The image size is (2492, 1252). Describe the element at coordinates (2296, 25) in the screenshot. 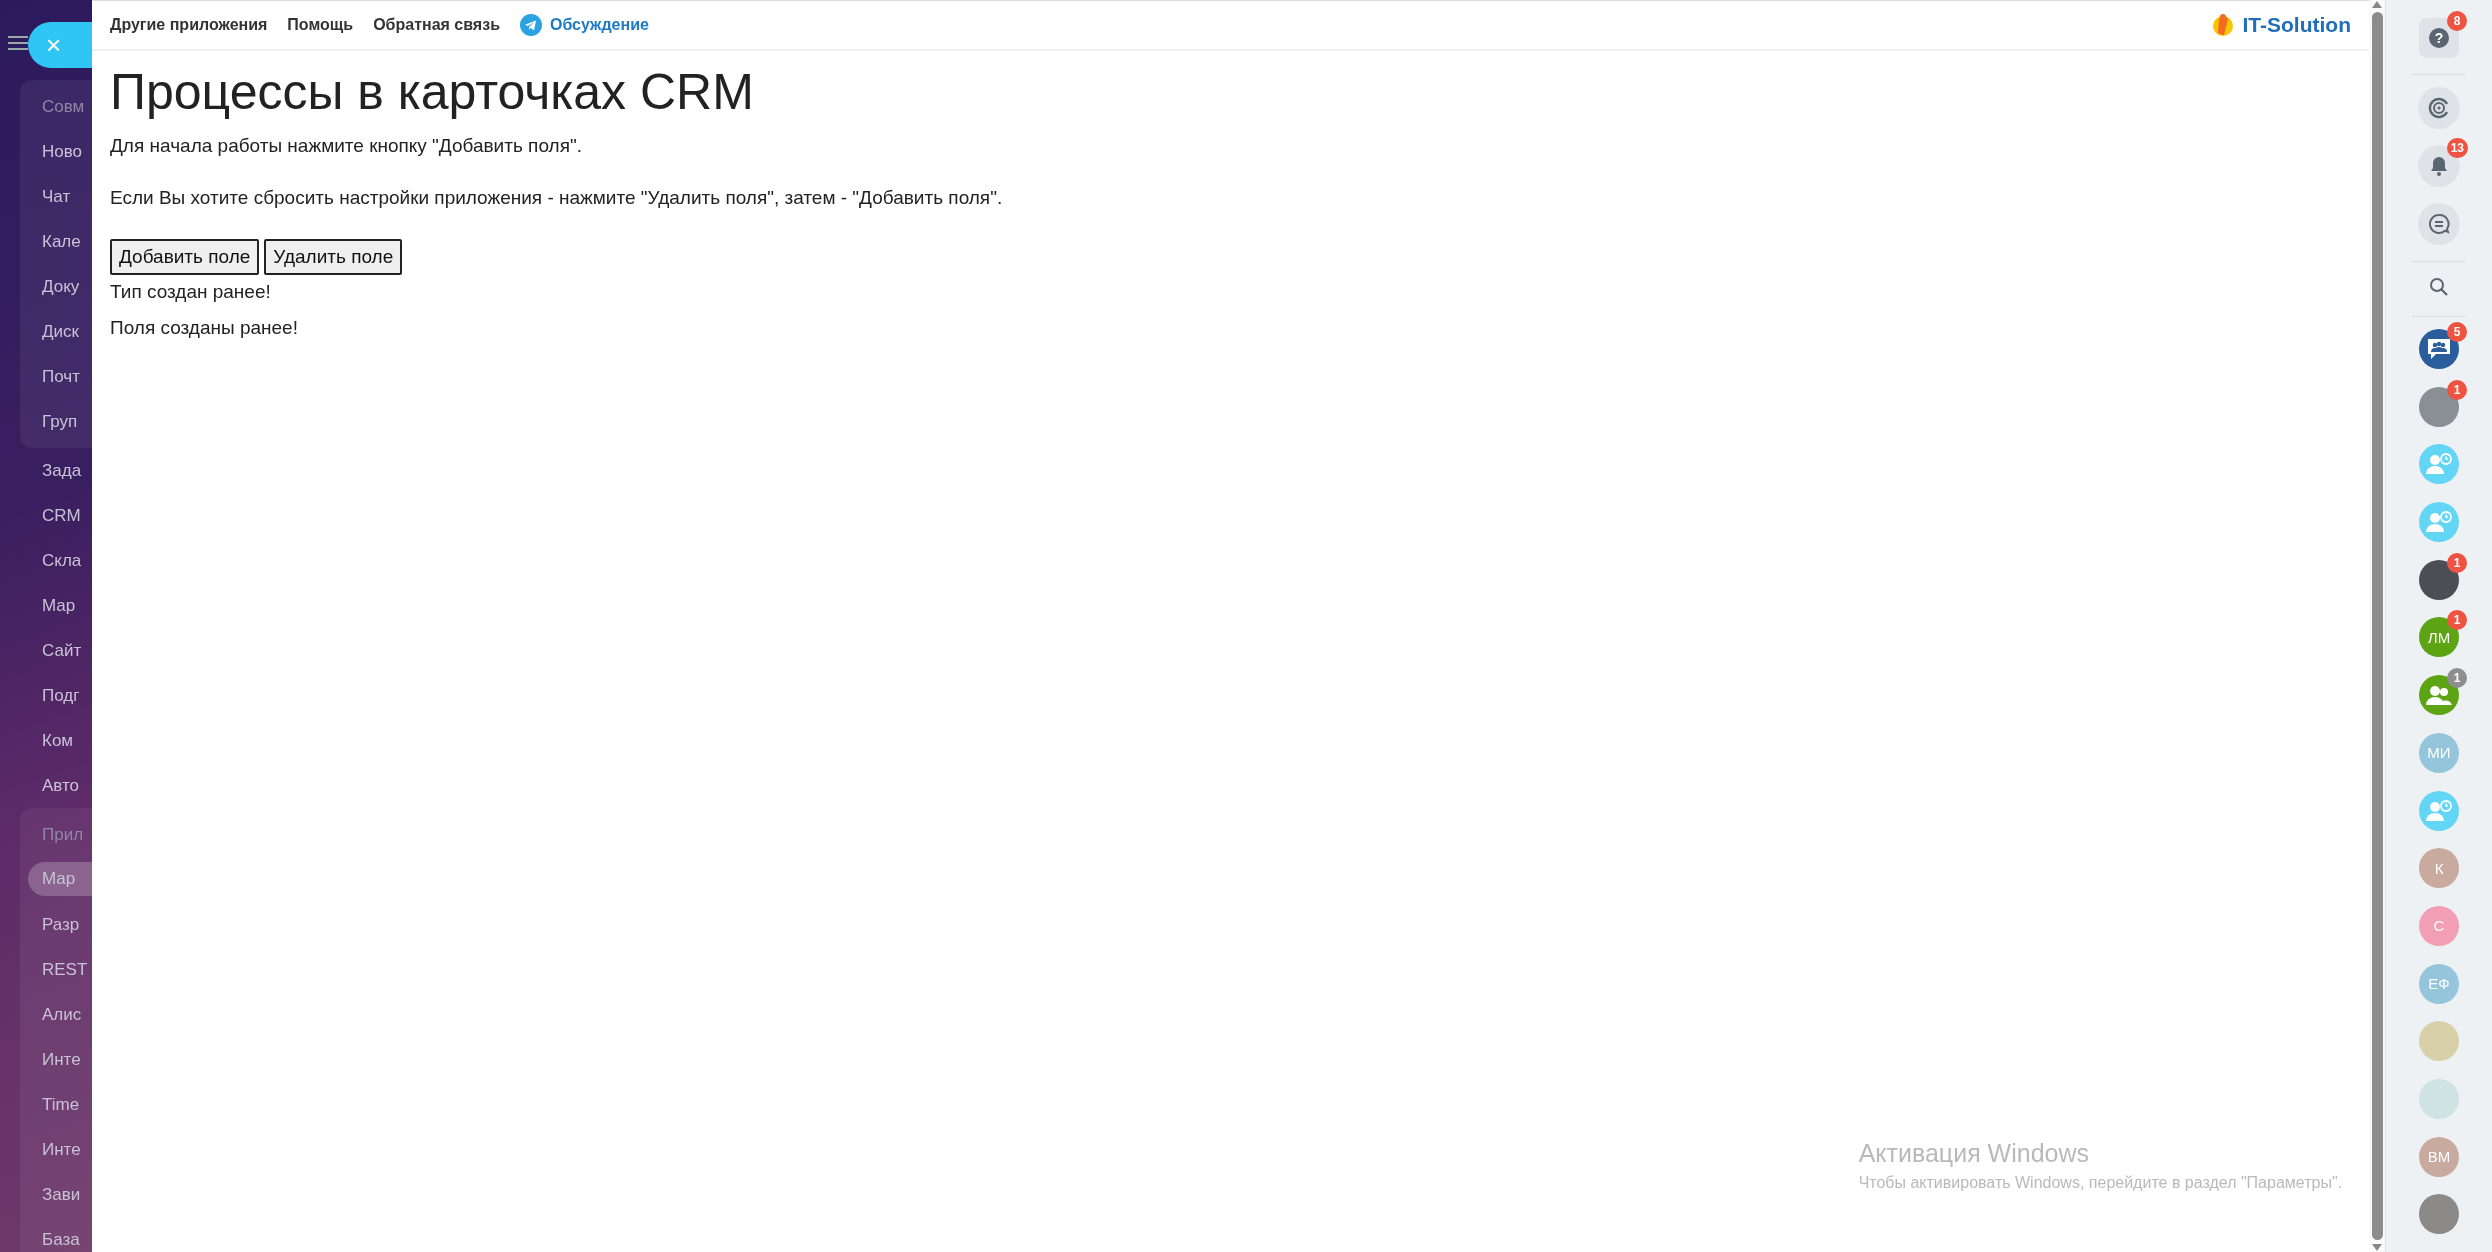

I see `brand-name: IT-Solution` at that location.